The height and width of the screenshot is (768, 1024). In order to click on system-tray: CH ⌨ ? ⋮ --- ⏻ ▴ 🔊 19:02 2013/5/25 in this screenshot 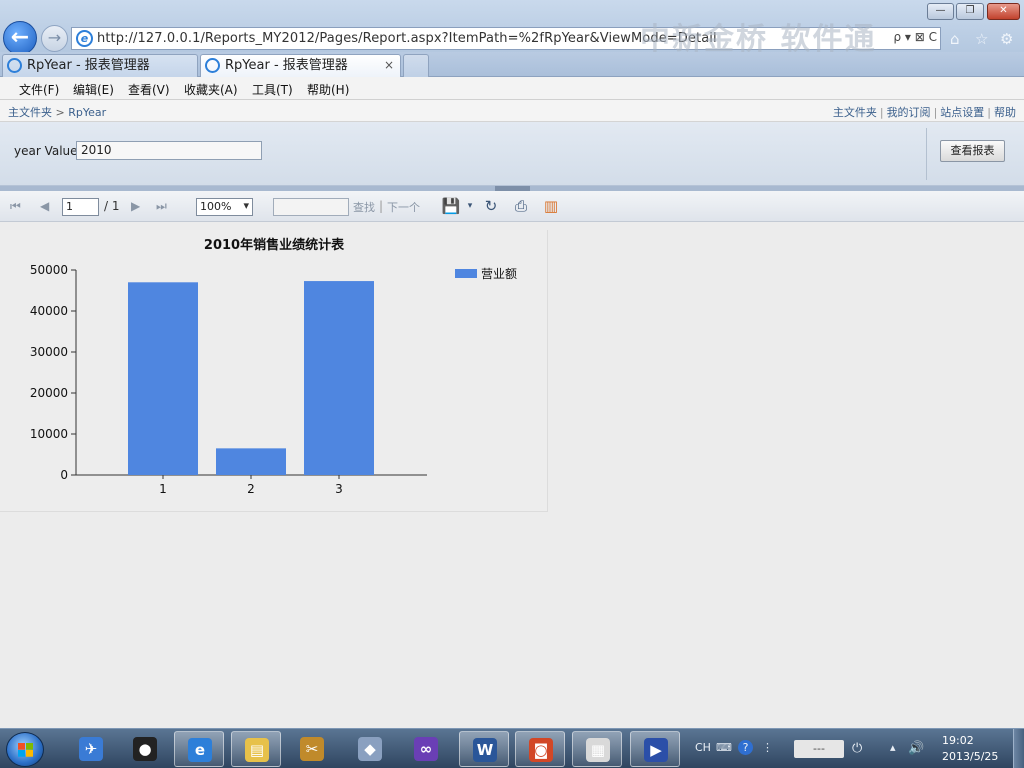, I will do `click(855, 748)`.